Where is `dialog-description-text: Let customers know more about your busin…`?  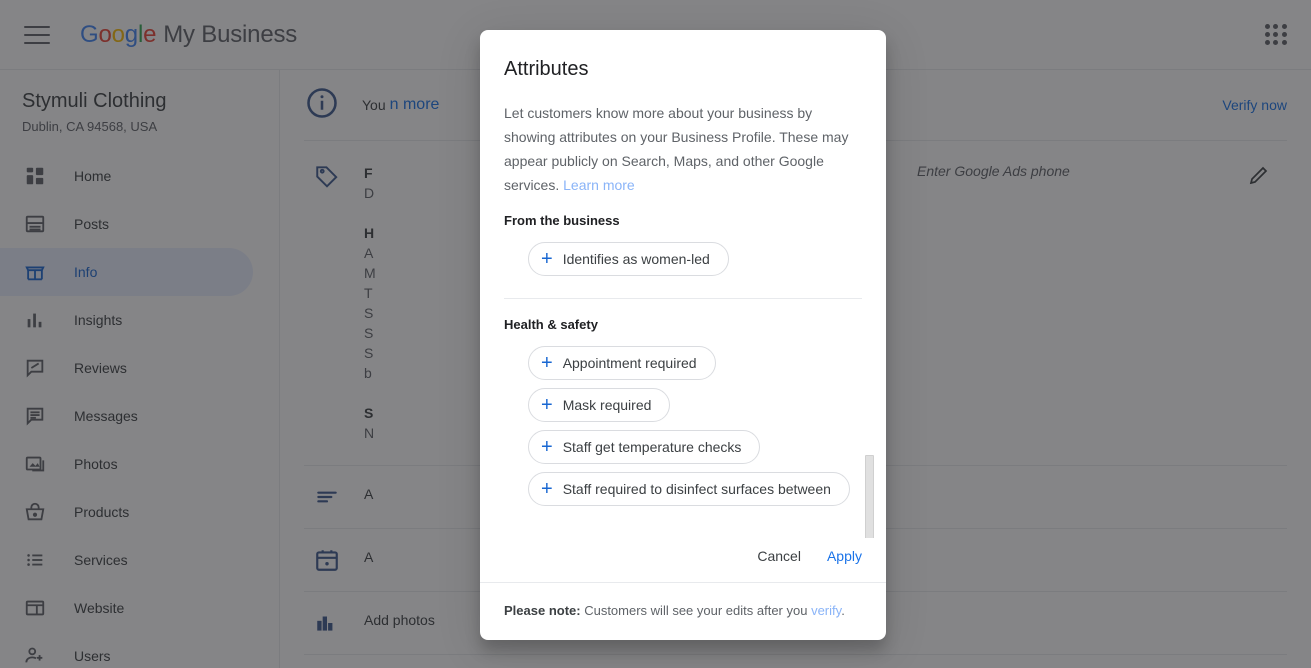
dialog-description-text: Let customers know more about your busin… is located at coordinates (676, 149).